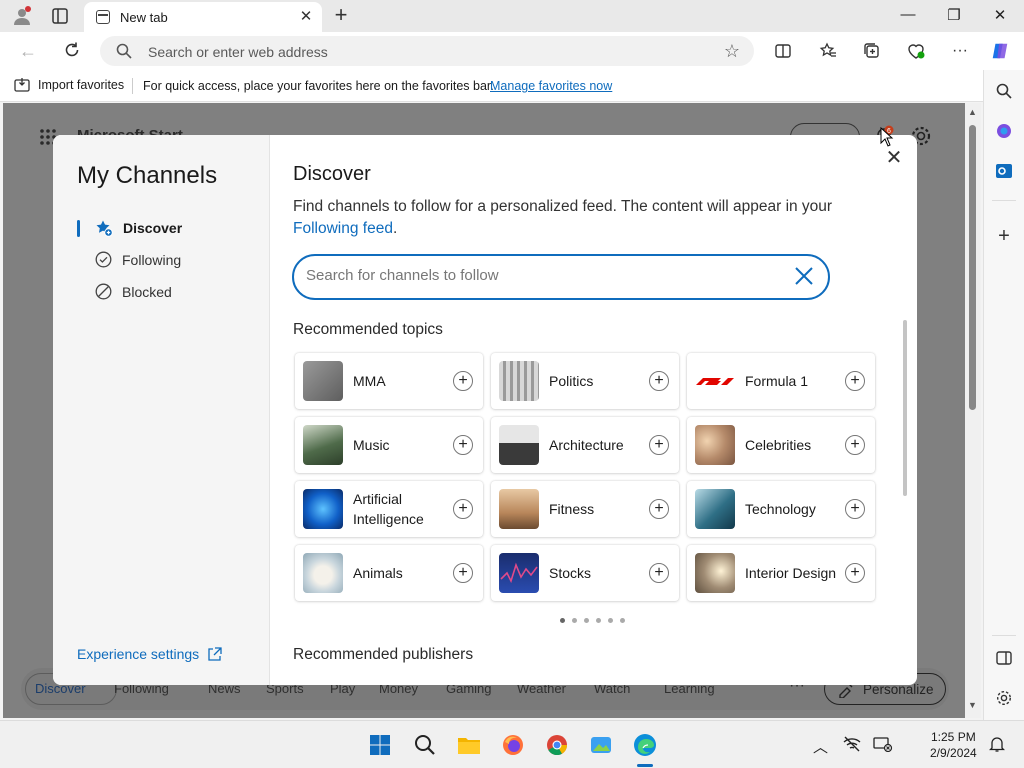  Describe the element at coordinates (852, 746) in the screenshot. I see `network-status-icon` at that location.